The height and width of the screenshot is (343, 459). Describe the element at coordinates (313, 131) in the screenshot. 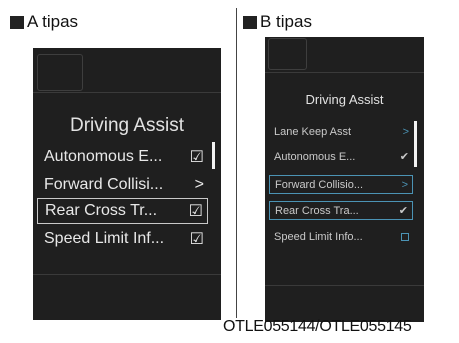

I see `menu-item-label: Lane Keep Asst` at that location.